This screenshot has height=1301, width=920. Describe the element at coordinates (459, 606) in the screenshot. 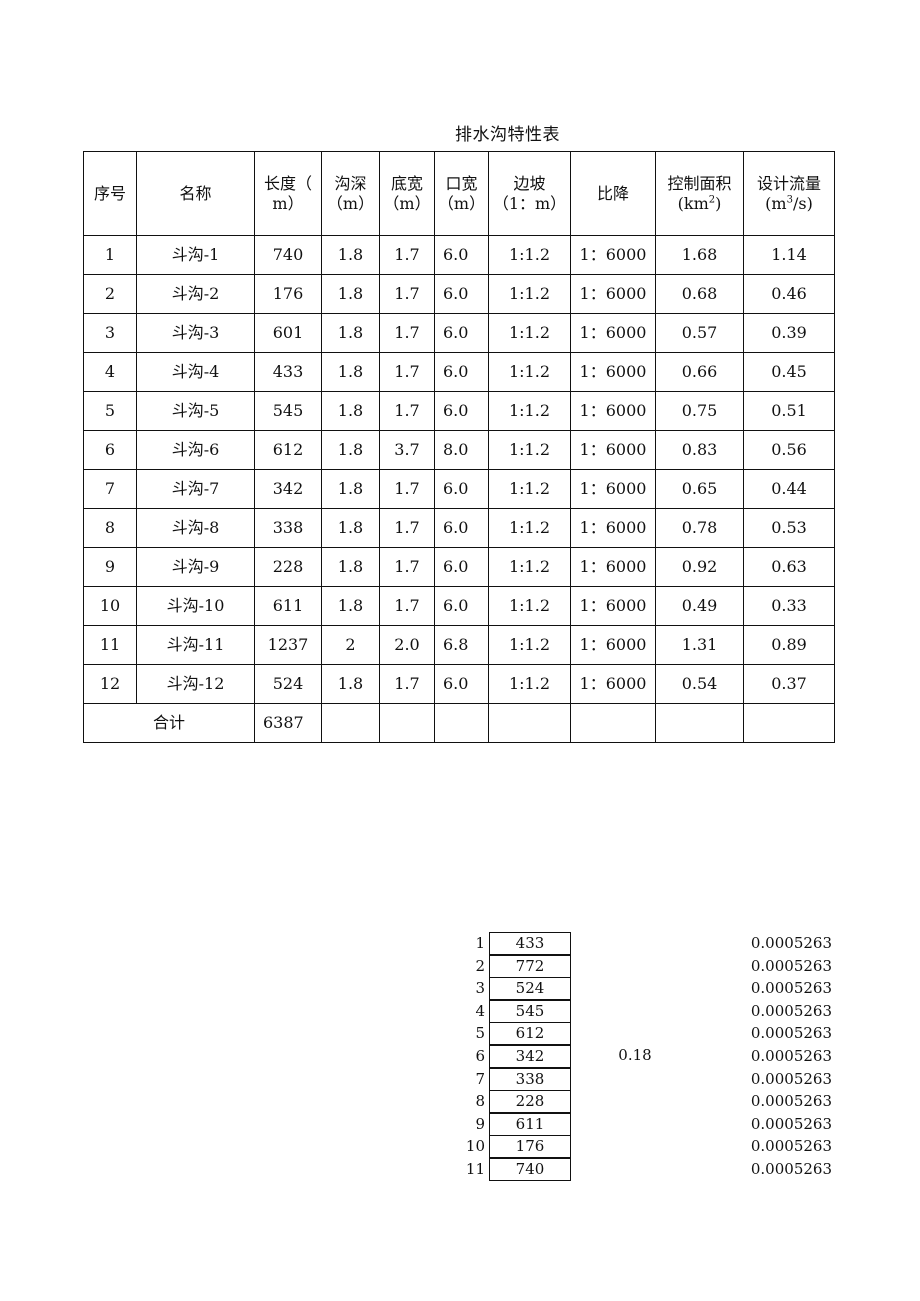

I see `table-row: 10 斗沟-10 611 1.8 1.7 6.0 1:1.2 1：6000 0.49 0.33` at that location.